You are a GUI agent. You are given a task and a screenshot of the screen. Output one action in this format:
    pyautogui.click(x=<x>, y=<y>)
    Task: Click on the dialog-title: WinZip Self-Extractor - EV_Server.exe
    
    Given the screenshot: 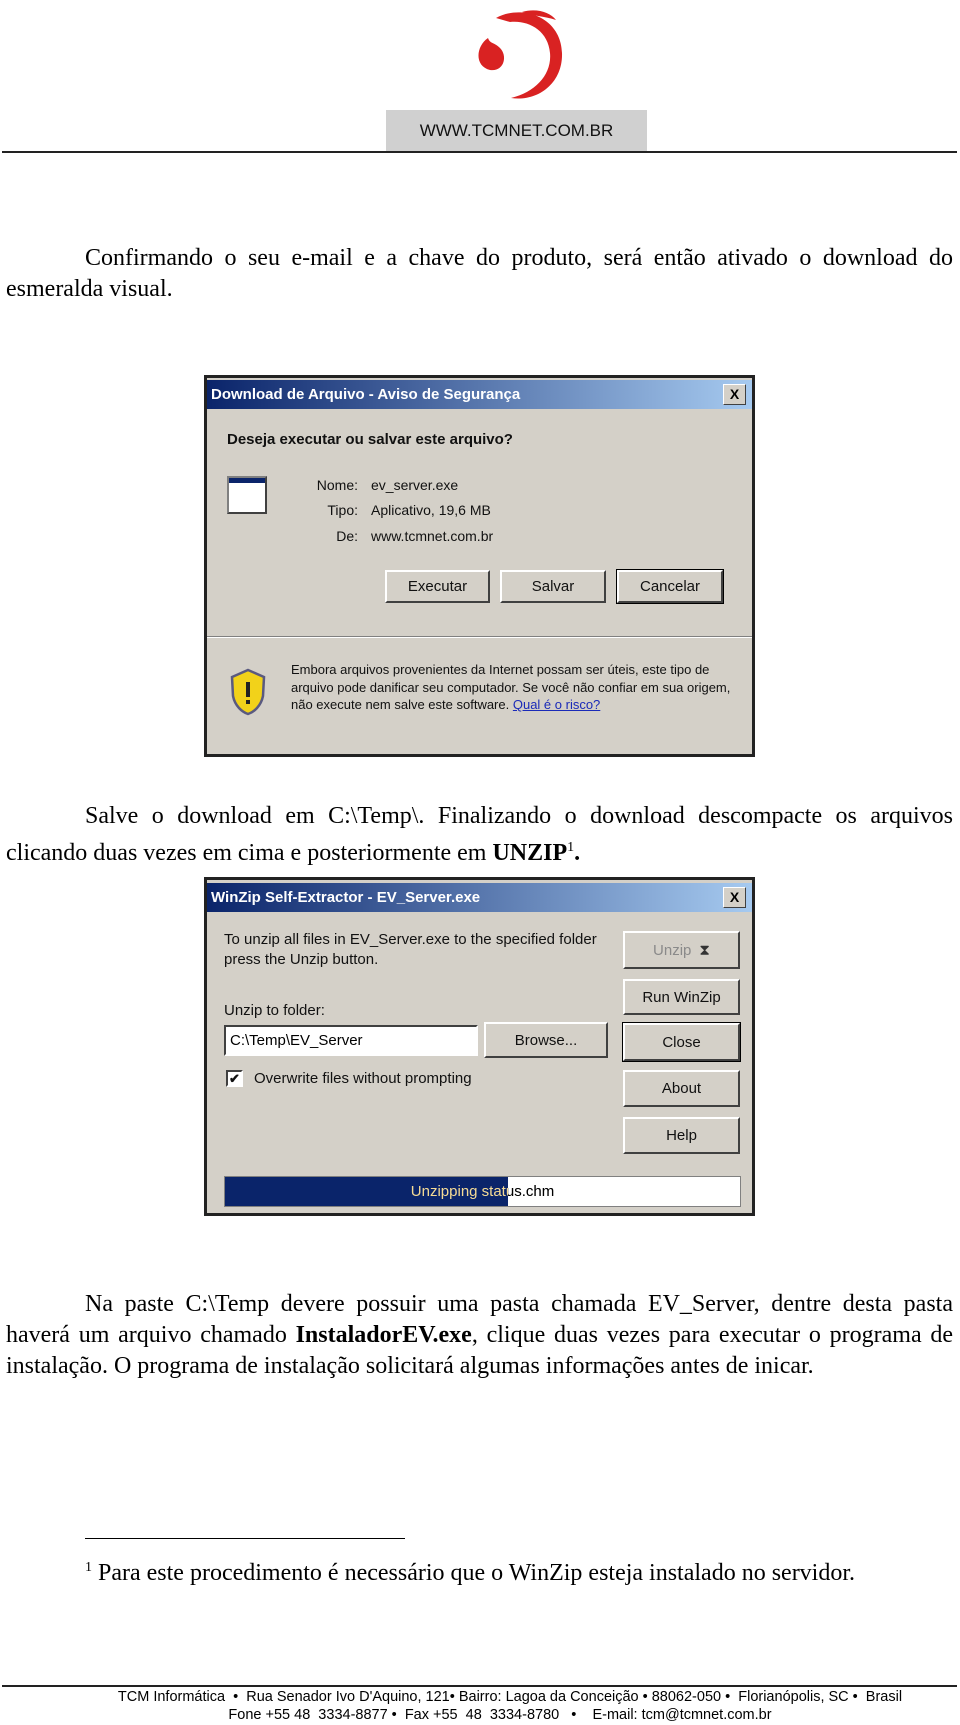 What is the action you would take?
    pyautogui.click(x=346, y=897)
    